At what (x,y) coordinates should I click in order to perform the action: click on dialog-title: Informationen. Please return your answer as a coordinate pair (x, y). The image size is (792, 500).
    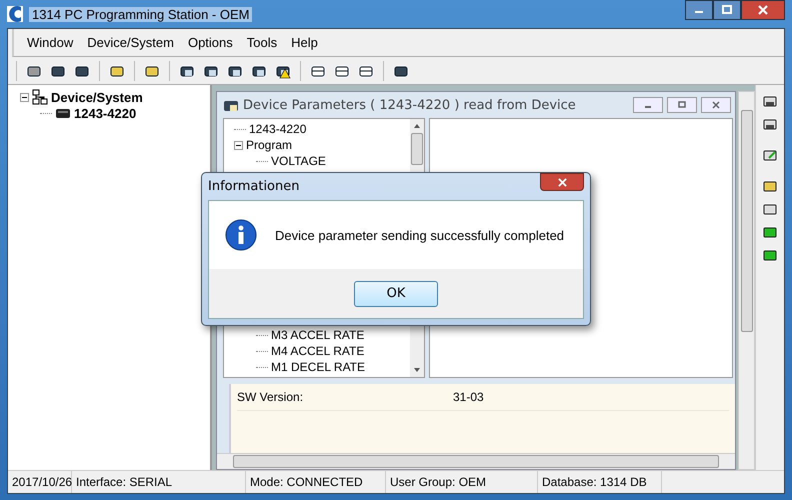
    Looking at the image, I should click on (254, 186).